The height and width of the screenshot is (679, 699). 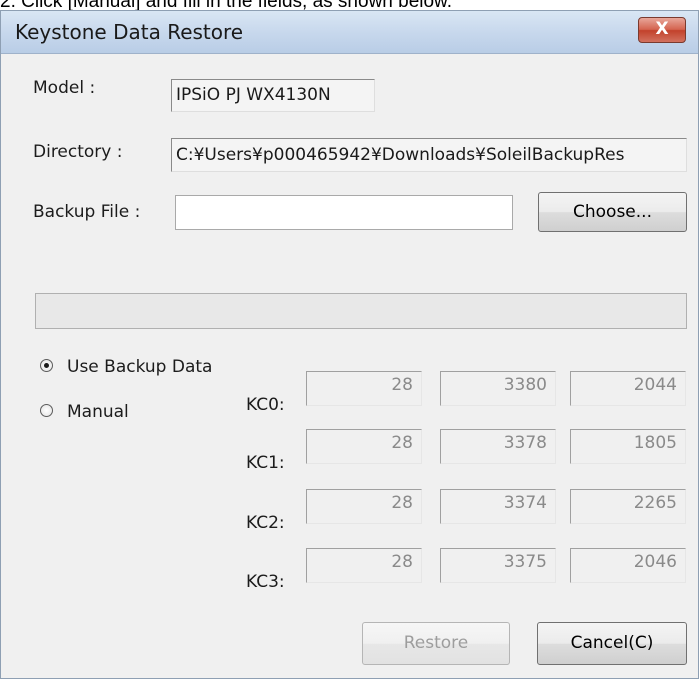 What do you see at coordinates (265, 582) in the screenshot?
I see `kc3-label: KC3:` at bounding box center [265, 582].